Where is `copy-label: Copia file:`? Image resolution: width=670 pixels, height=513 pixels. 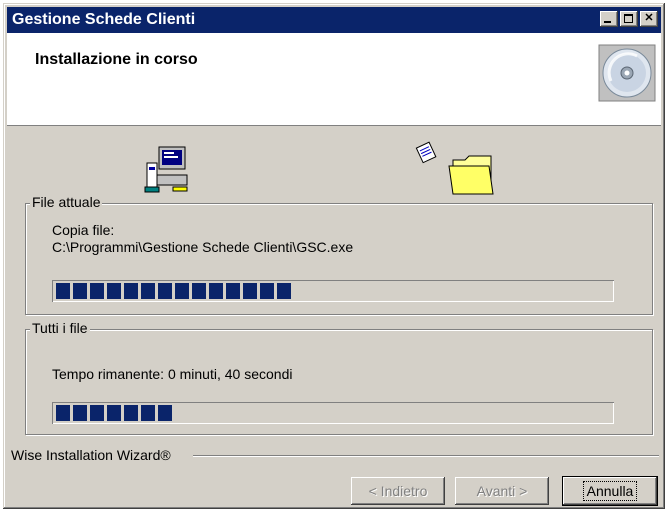 copy-label: Copia file: is located at coordinates (83, 230).